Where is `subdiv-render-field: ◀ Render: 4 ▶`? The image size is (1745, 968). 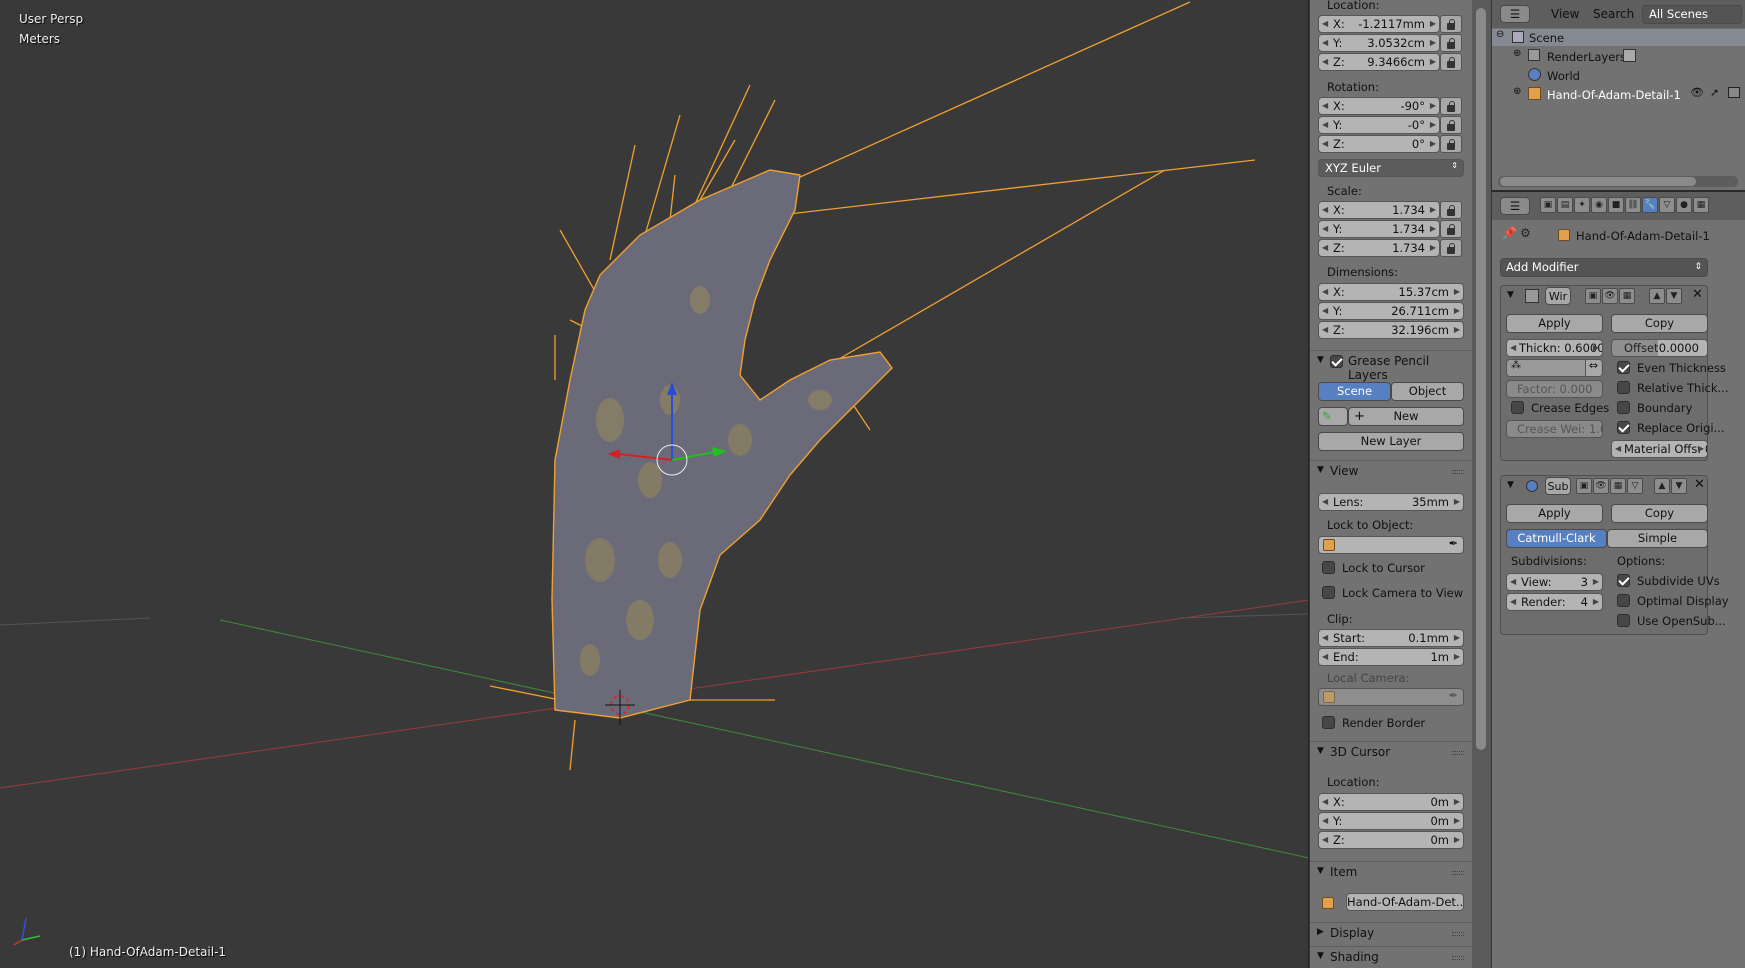 subdiv-render-field: ◀ Render: 4 ▶ is located at coordinates (1554, 602).